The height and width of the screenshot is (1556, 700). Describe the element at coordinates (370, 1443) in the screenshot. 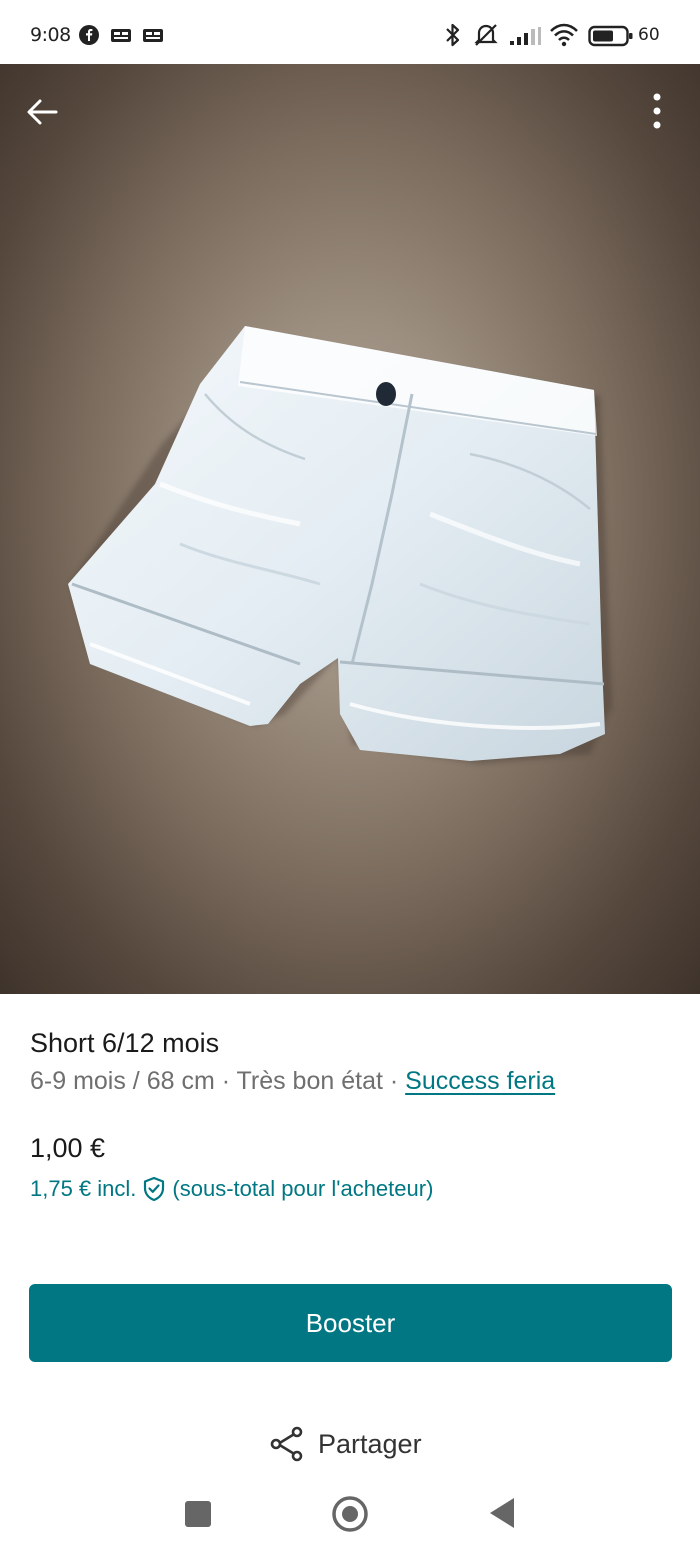

I see `share-label: Partager` at that location.